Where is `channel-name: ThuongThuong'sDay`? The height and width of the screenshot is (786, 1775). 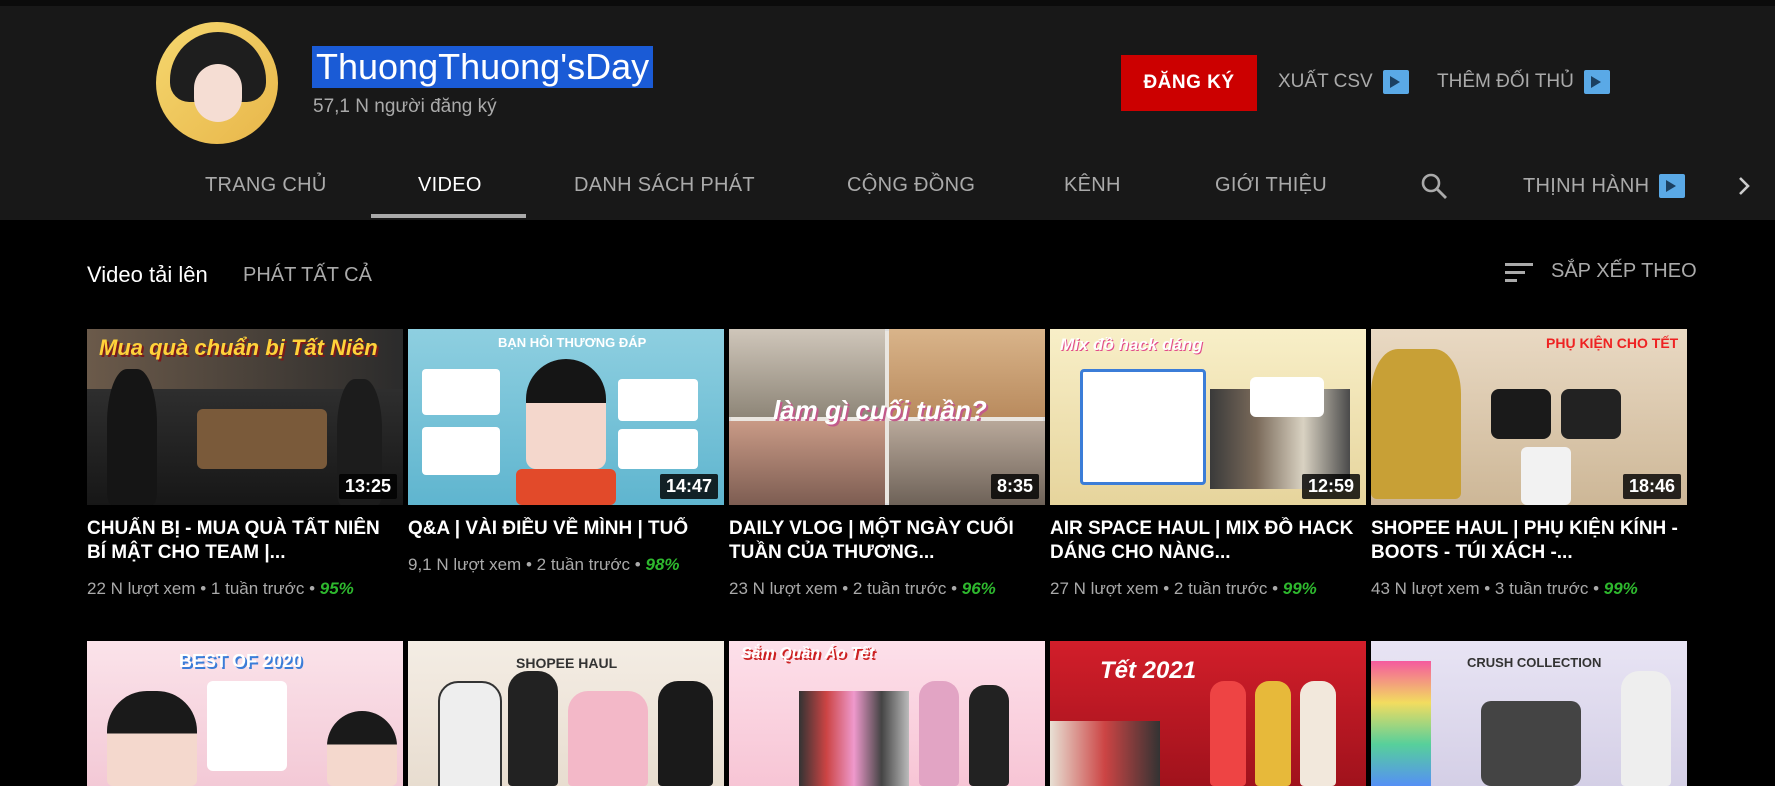 channel-name: ThuongThuong'sDay is located at coordinates (483, 67).